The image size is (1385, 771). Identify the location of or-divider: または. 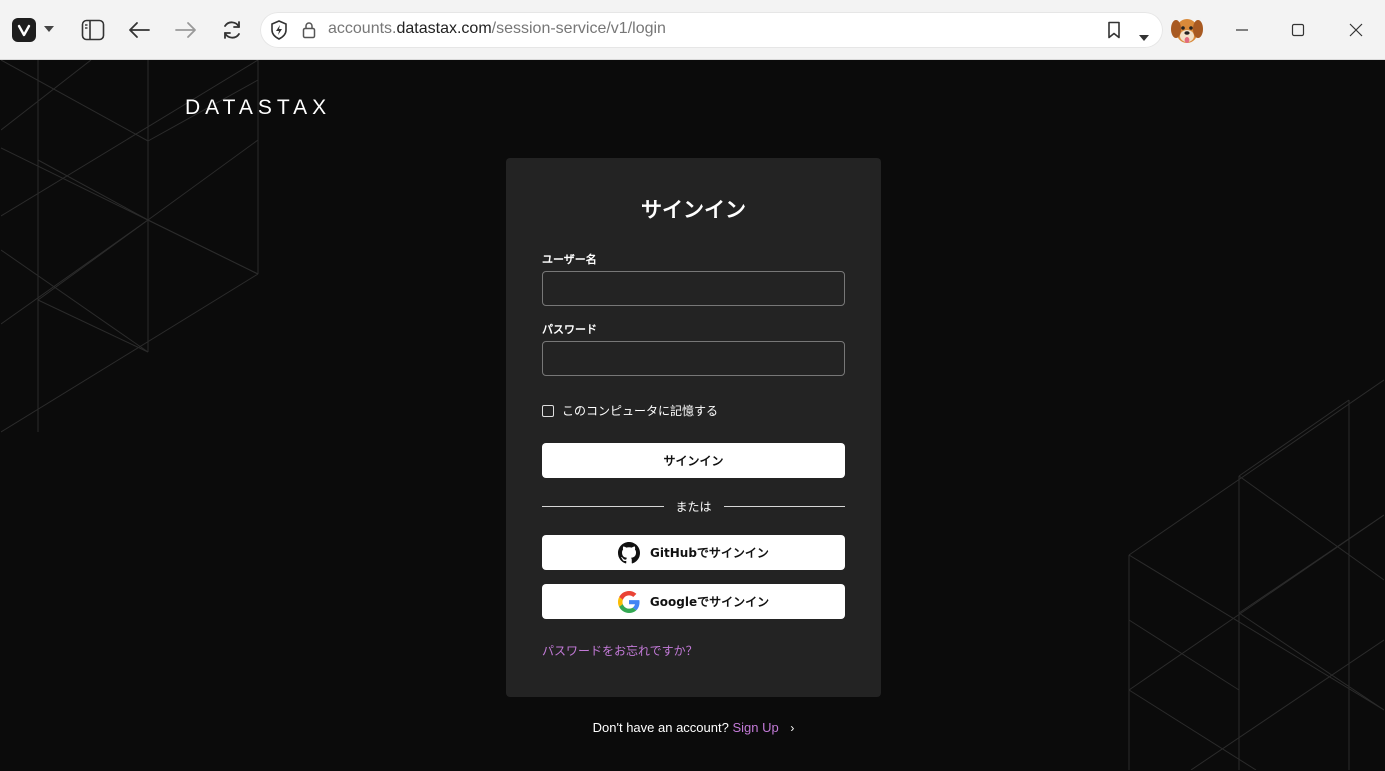
(694, 506).